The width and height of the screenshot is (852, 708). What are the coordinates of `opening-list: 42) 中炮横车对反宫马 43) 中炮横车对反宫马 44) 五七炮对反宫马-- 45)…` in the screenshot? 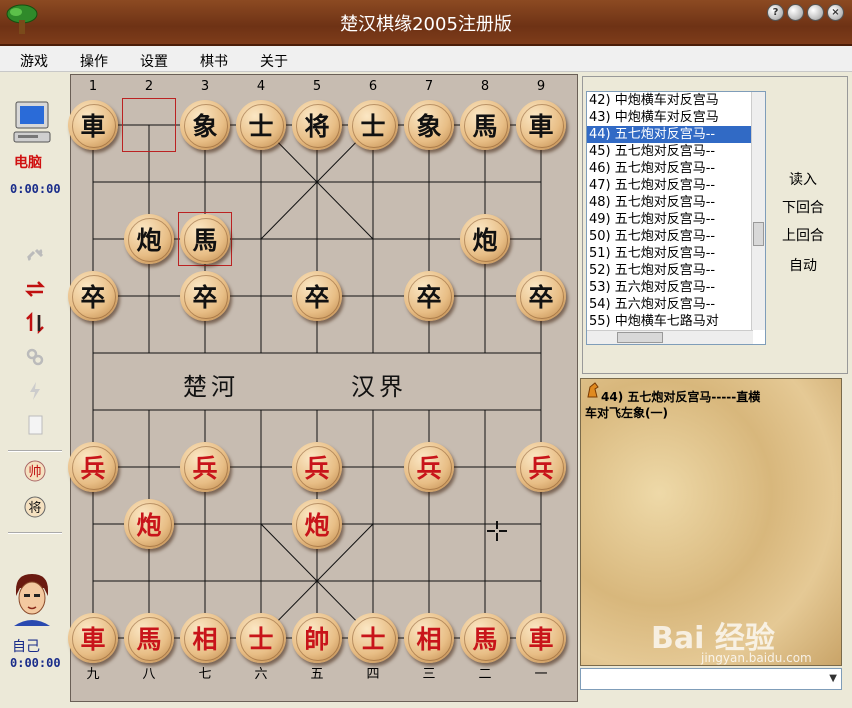 It's located at (676, 218).